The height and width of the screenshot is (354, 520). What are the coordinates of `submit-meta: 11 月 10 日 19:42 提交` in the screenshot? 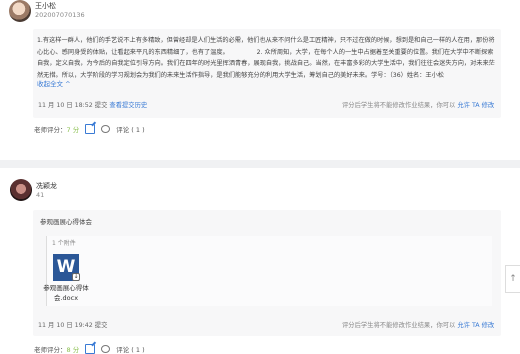 It's located at (72, 324).